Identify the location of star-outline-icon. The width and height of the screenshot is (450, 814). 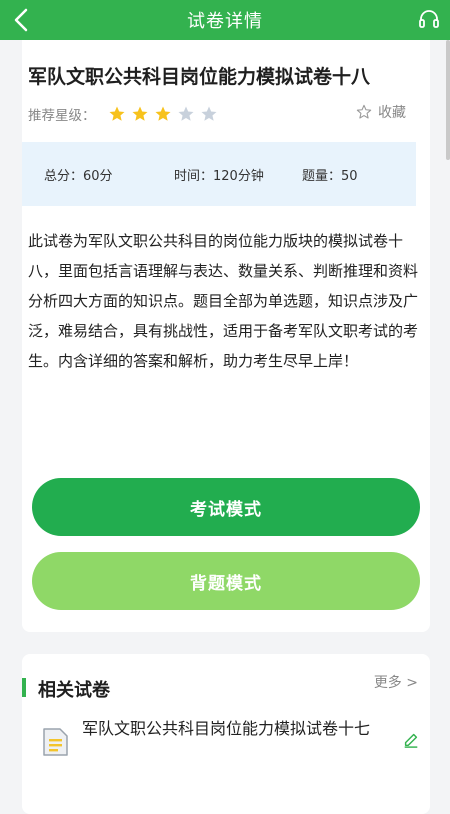
(364, 111).